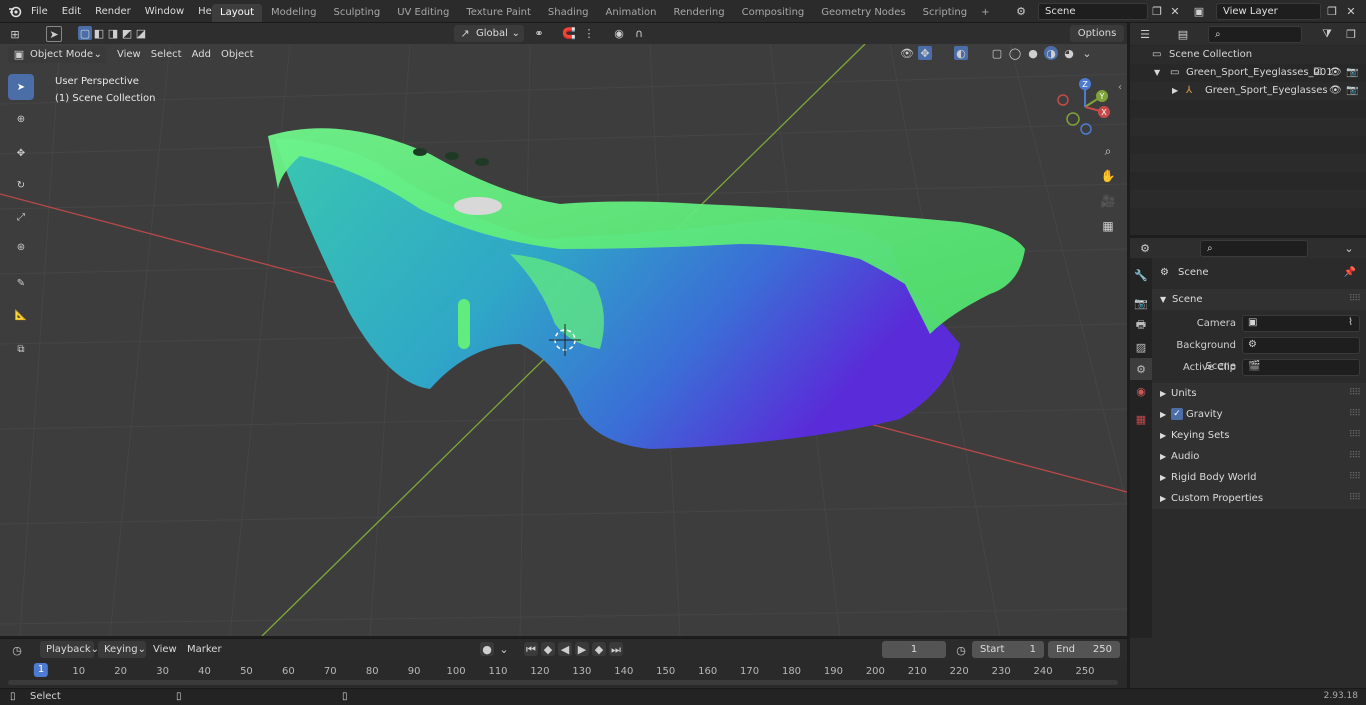 The width and height of the screenshot is (1366, 705). Describe the element at coordinates (1141, 275) in the screenshot. I see `tab-tool: 🔧` at that location.